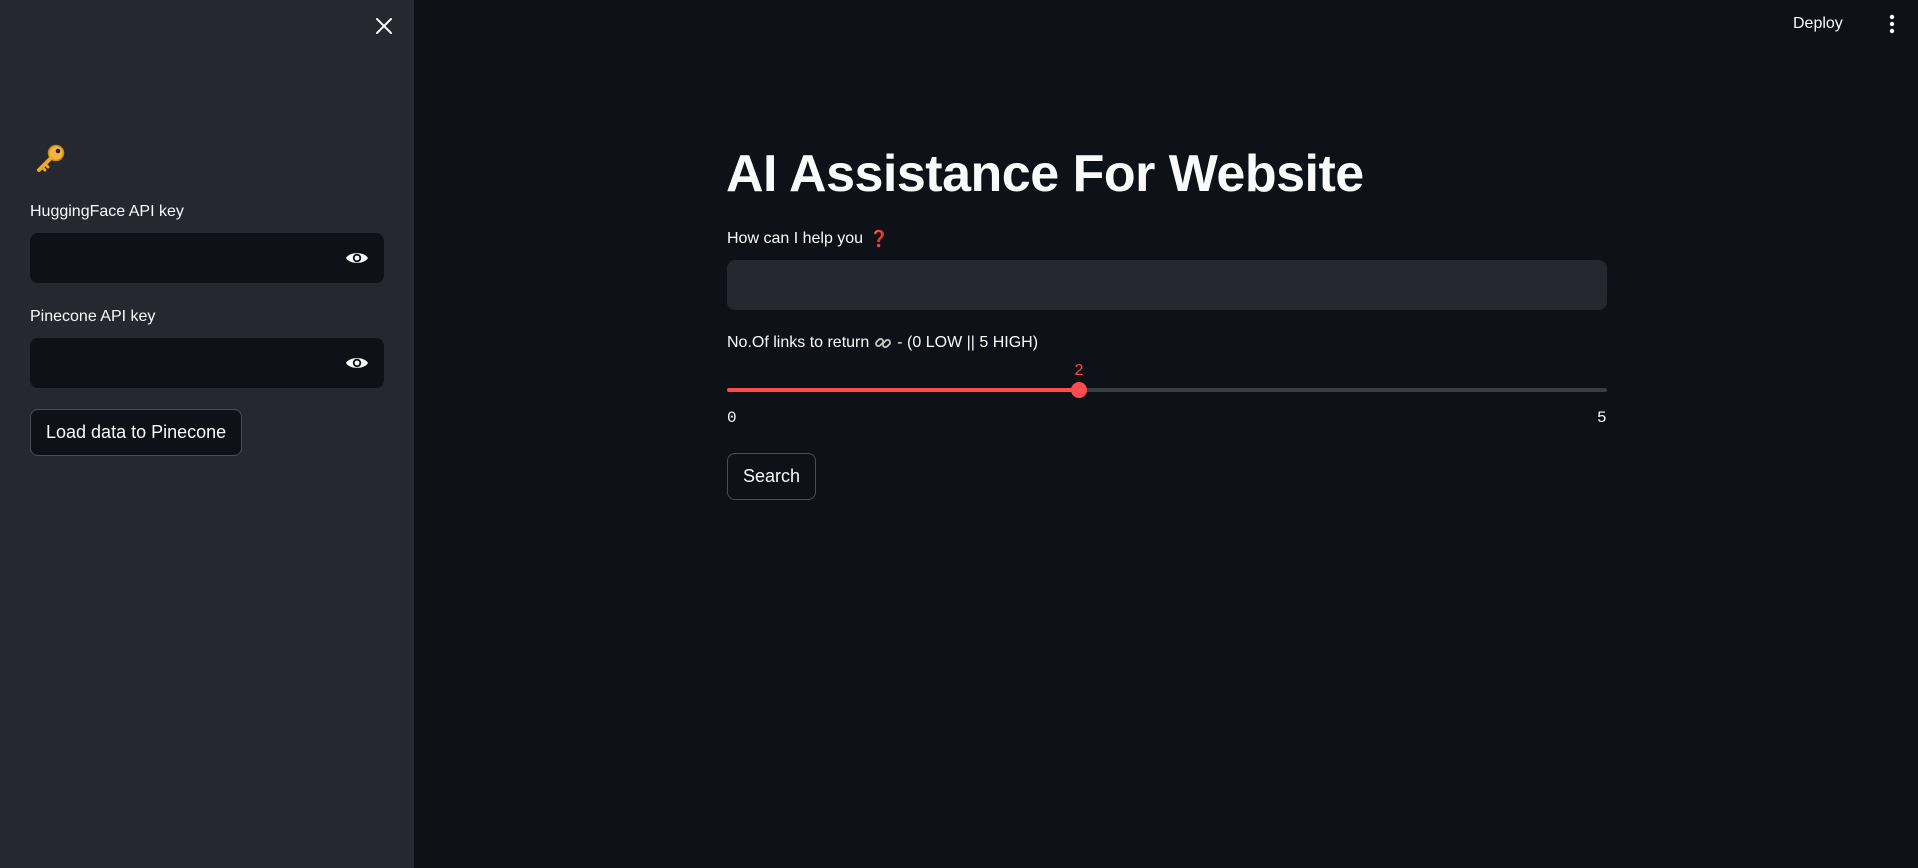  Describe the element at coordinates (798, 342) in the screenshot. I see `links-slider-label-text: No.Of links to return` at that location.